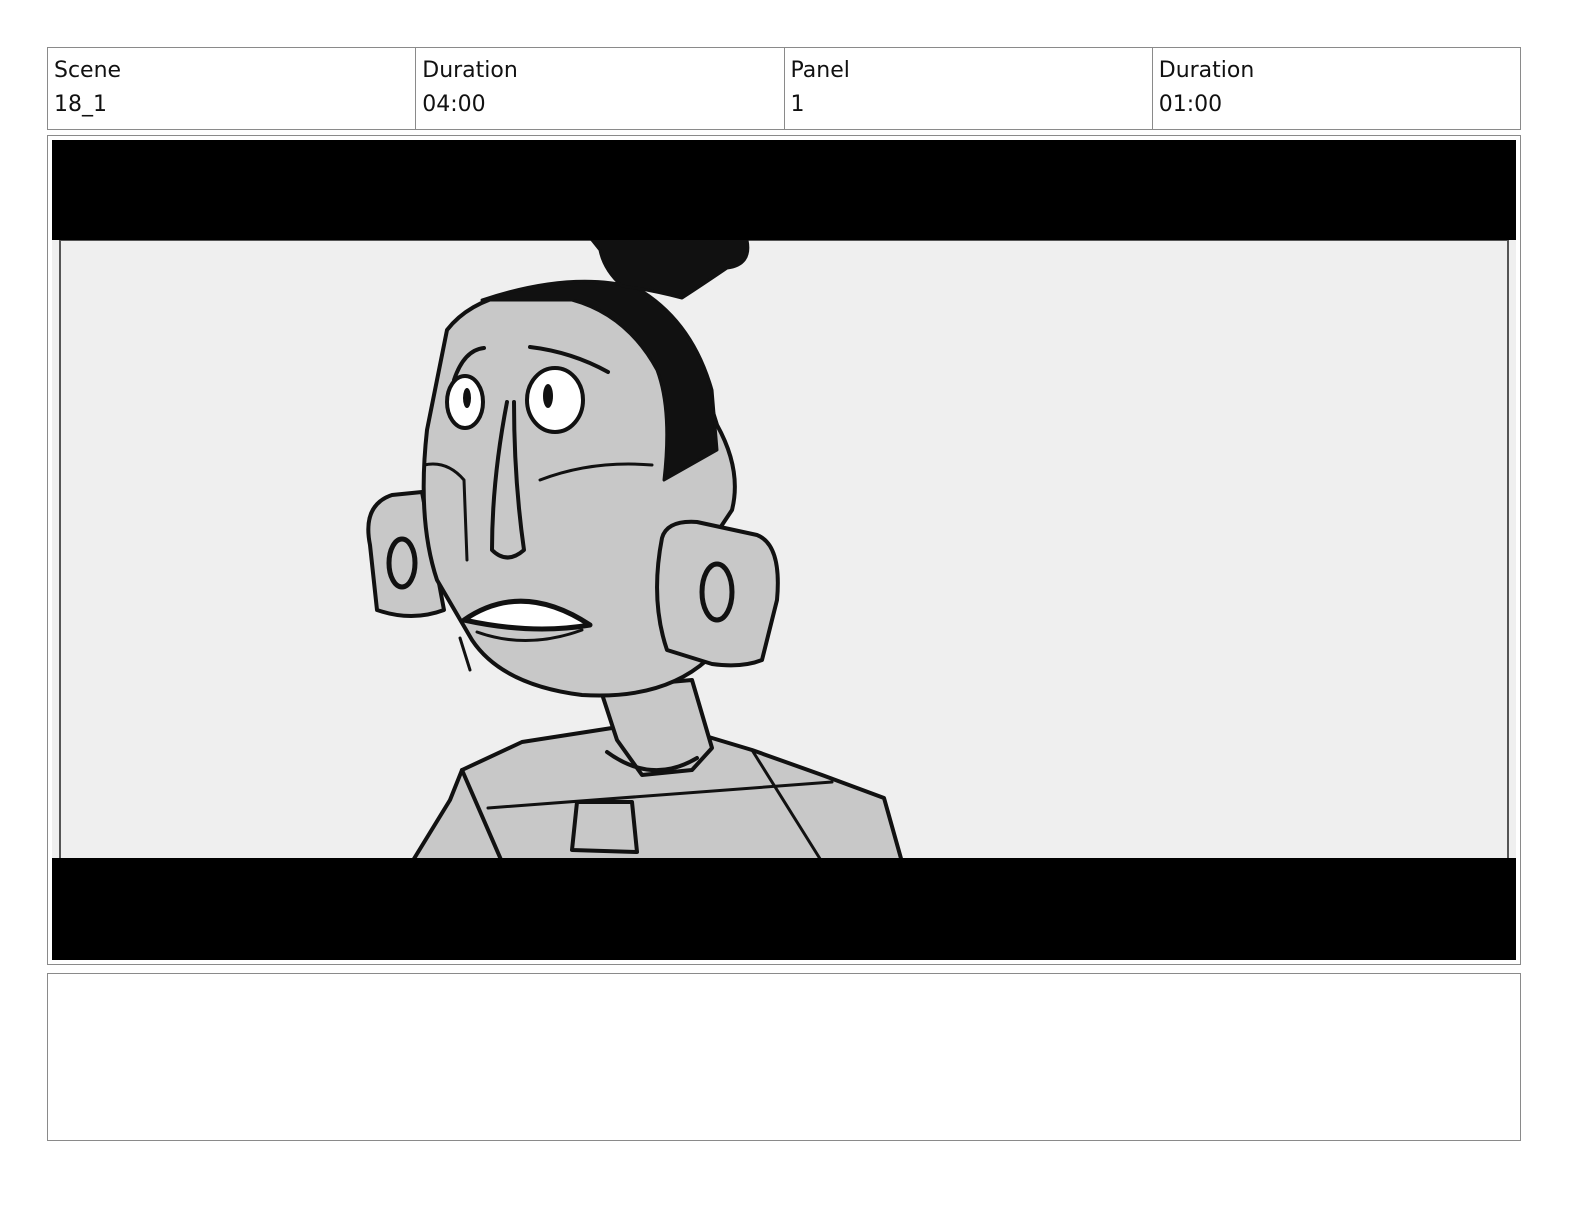  I want to click on right-eye, so click(555, 400).